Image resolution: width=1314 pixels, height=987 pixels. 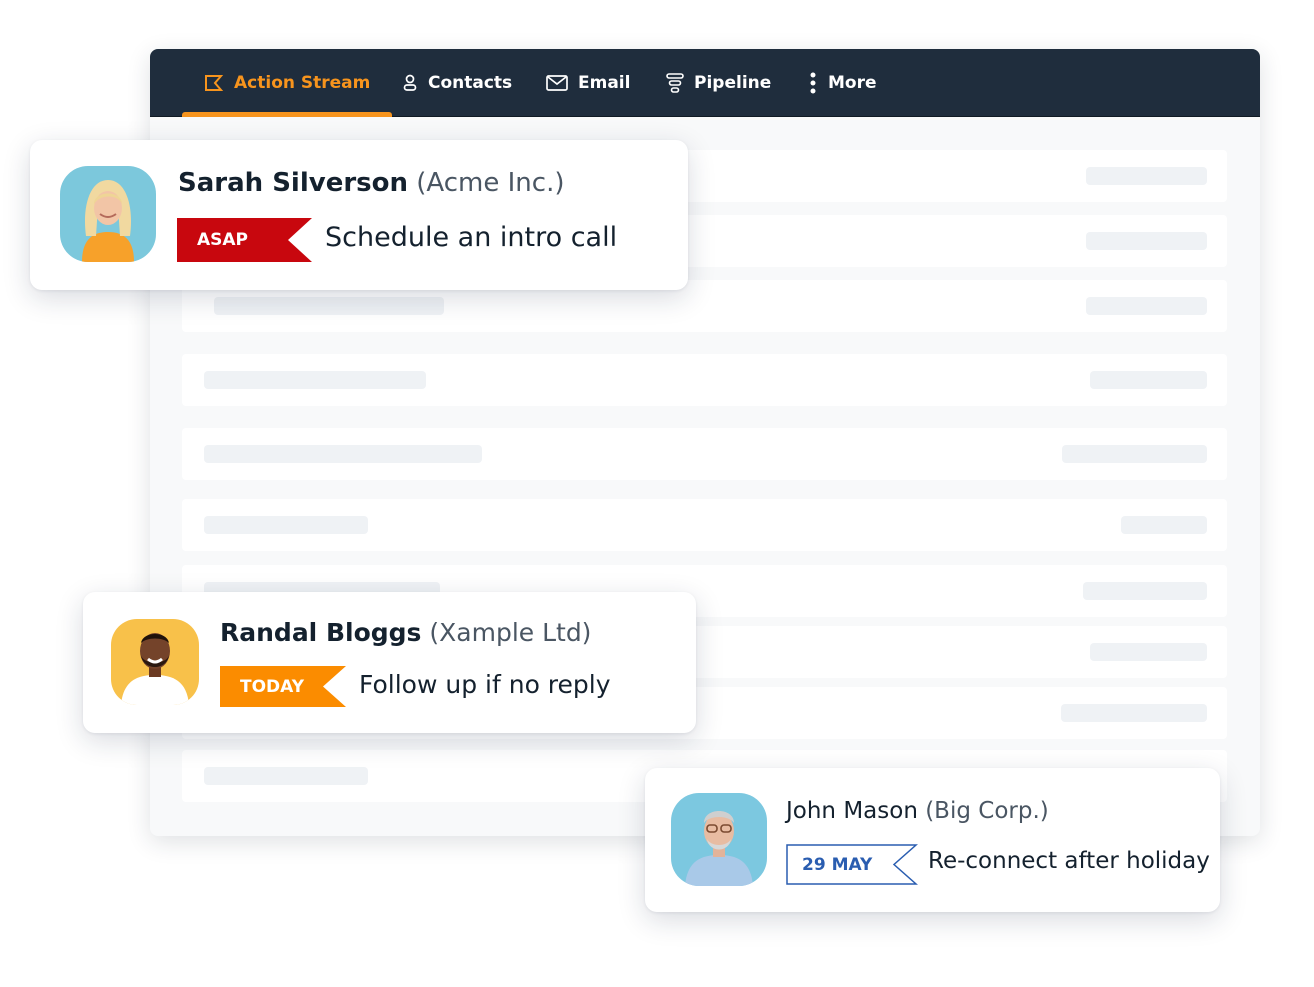 What do you see at coordinates (244, 240) in the screenshot?
I see `priority-tag-asap: ASAP` at bounding box center [244, 240].